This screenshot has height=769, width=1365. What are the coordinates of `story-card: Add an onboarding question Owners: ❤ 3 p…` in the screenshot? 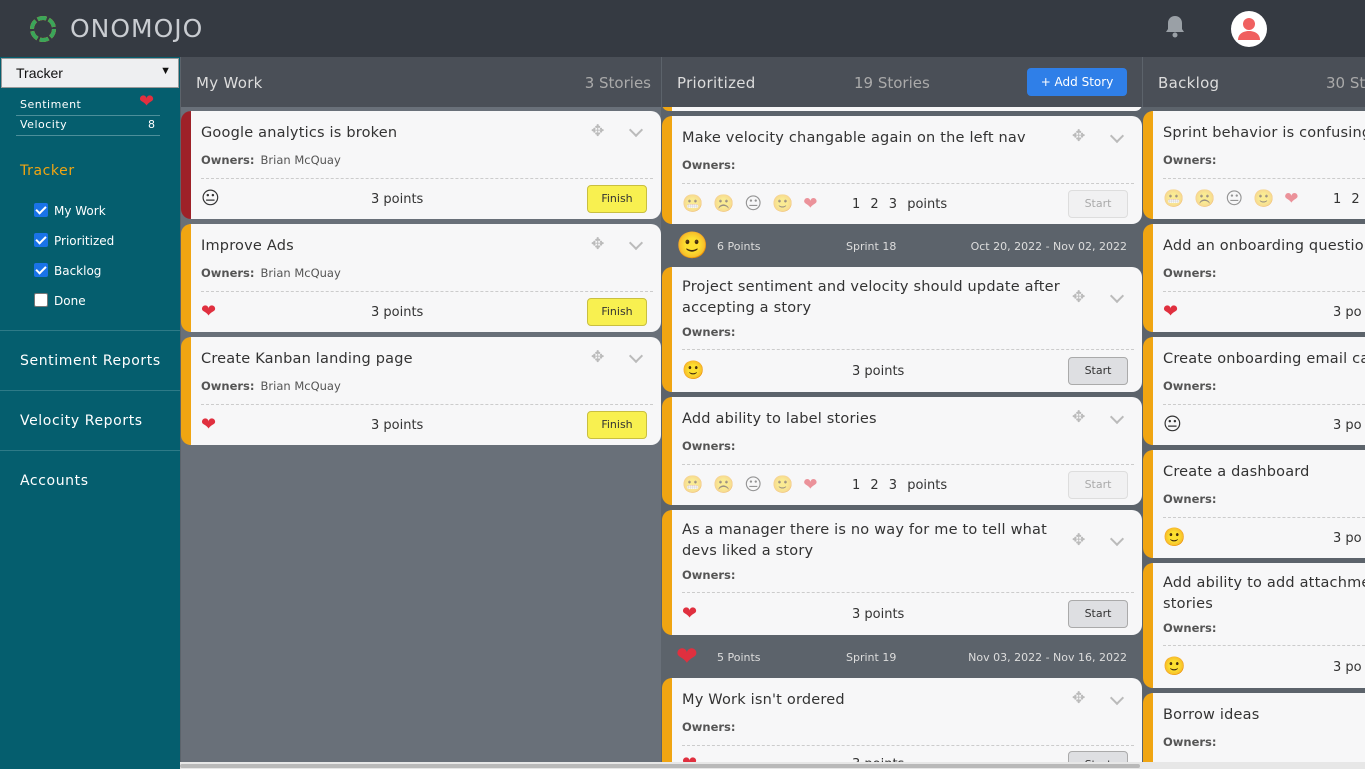 It's located at (1254, 278).